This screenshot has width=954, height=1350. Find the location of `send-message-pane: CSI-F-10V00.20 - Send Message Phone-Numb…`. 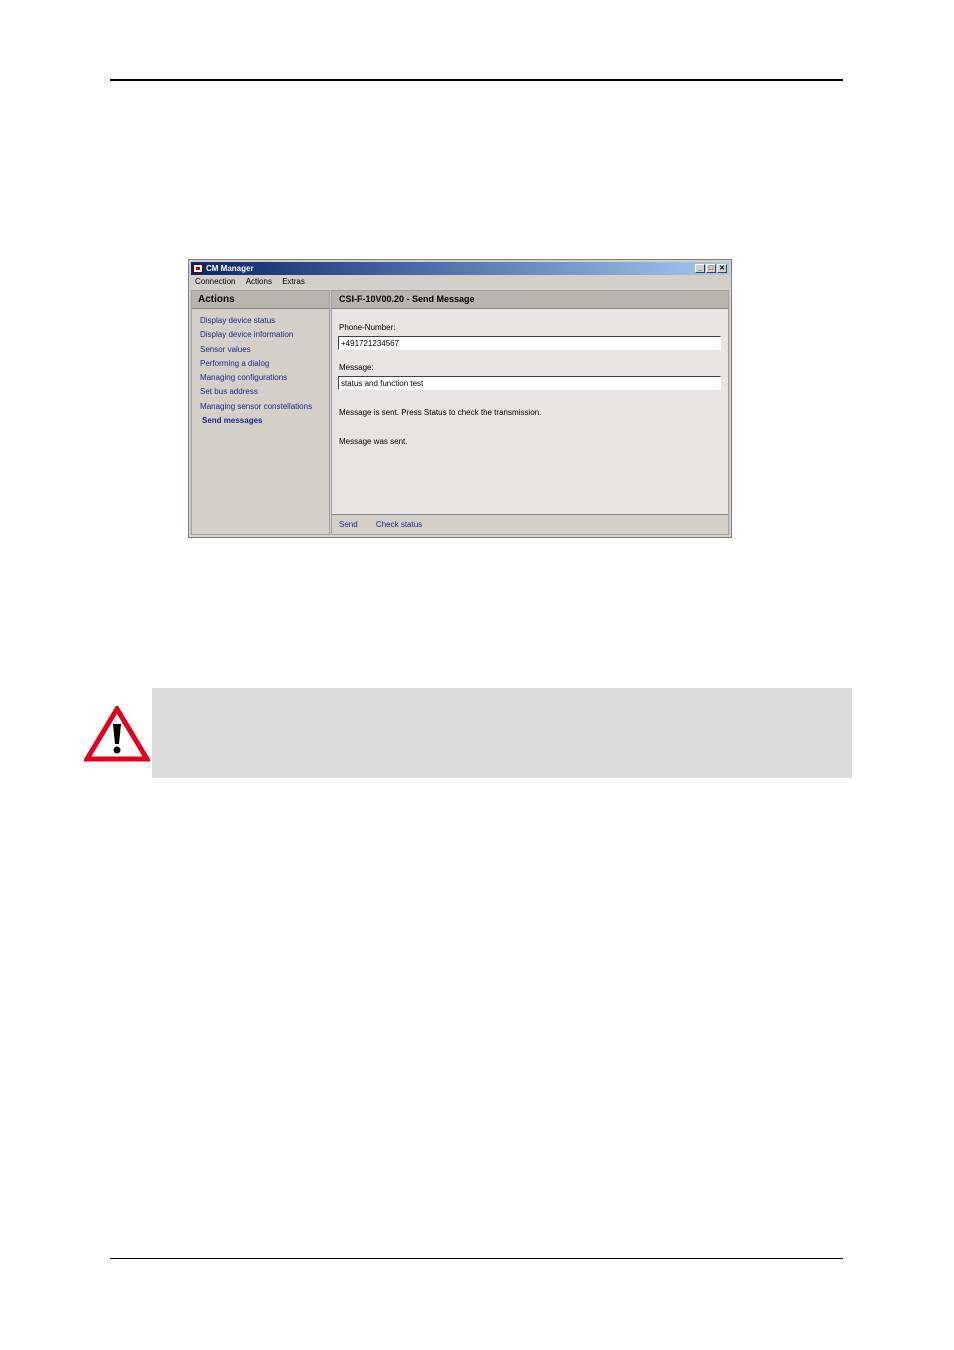

send-message-pane: CSI-F-10V00.20 - Send Message Phone-Numb… is located at coordinates (530, 412).